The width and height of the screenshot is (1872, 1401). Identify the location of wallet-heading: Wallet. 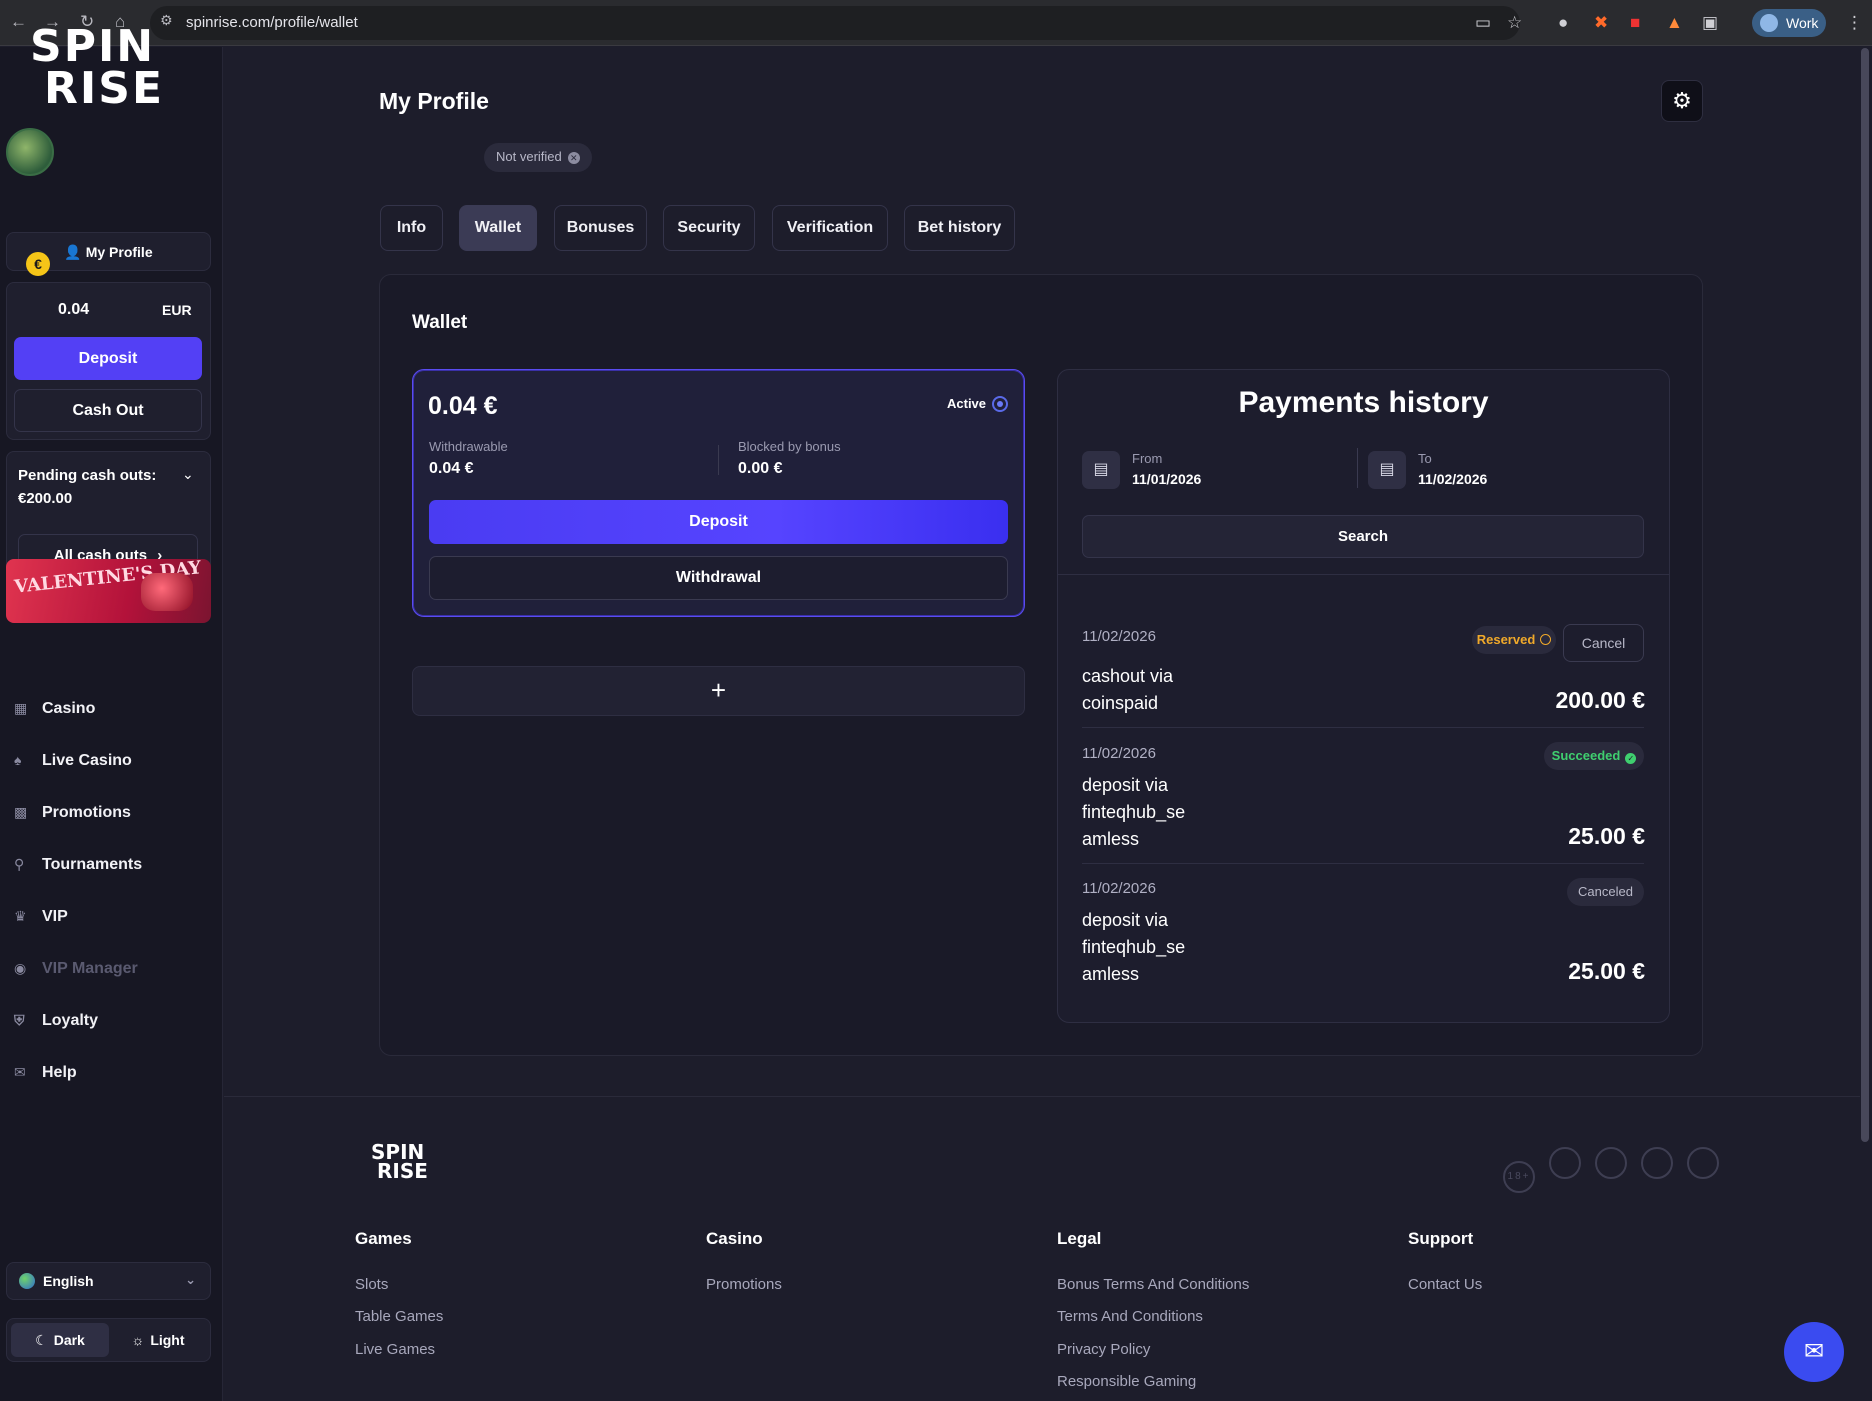
(440, 322).